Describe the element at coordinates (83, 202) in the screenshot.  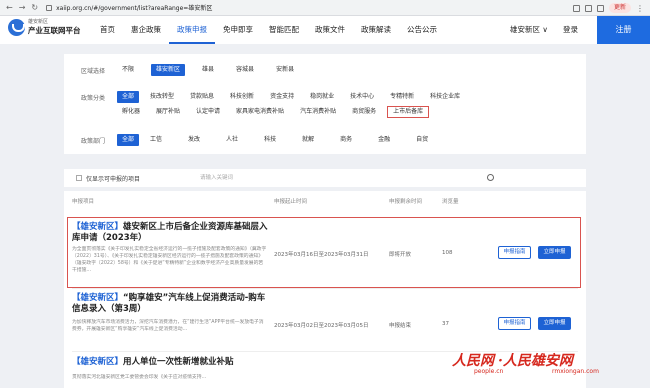
I see `header-project: 申报项目` at that location.